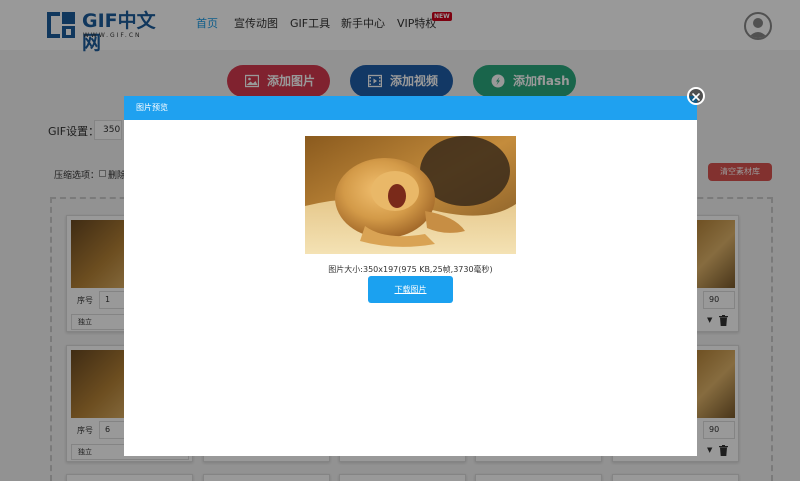 Image resolution: width=800 pixels, height=481 pixels. I want to click on modal-header: 图片预览, so click(410, 108).